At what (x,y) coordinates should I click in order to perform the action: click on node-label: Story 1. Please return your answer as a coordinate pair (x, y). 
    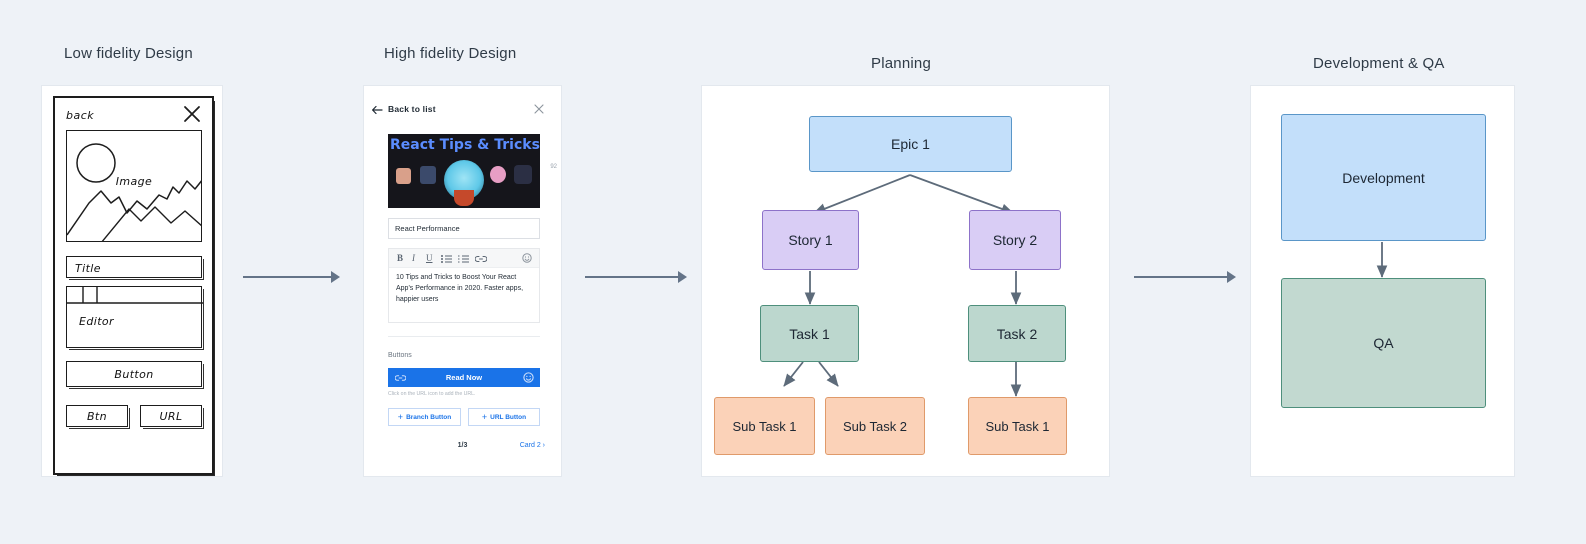
    Looking at the image, I should click on (810, 240).